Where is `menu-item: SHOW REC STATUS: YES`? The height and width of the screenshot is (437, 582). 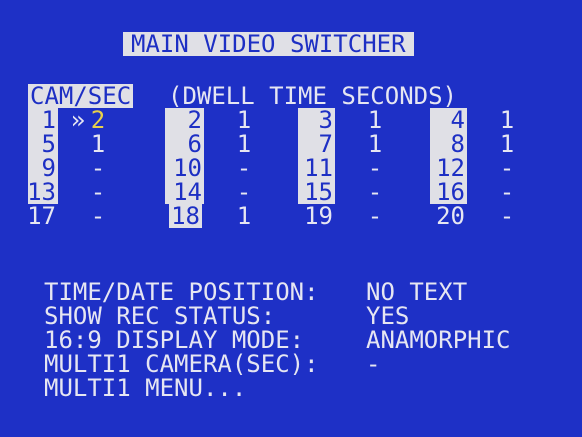 menu-item: SHOW REC STATUS: YES is located at coordinates (226, 316).